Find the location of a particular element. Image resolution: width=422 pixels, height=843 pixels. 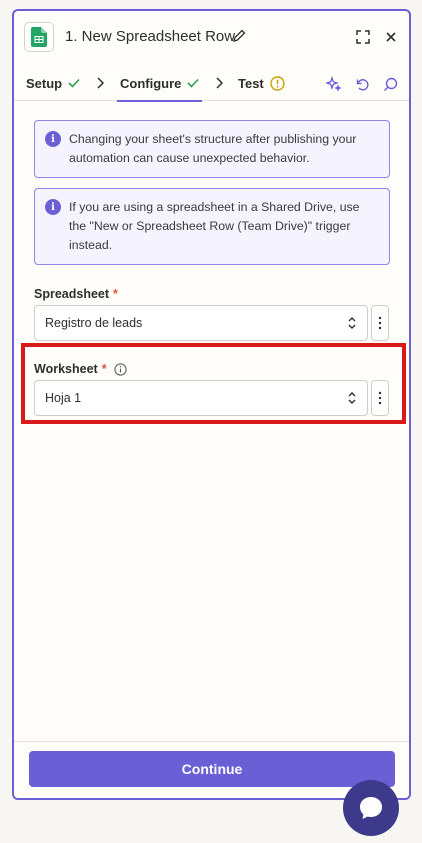

chat-bubble-icon is located at coordinates (371, 808).